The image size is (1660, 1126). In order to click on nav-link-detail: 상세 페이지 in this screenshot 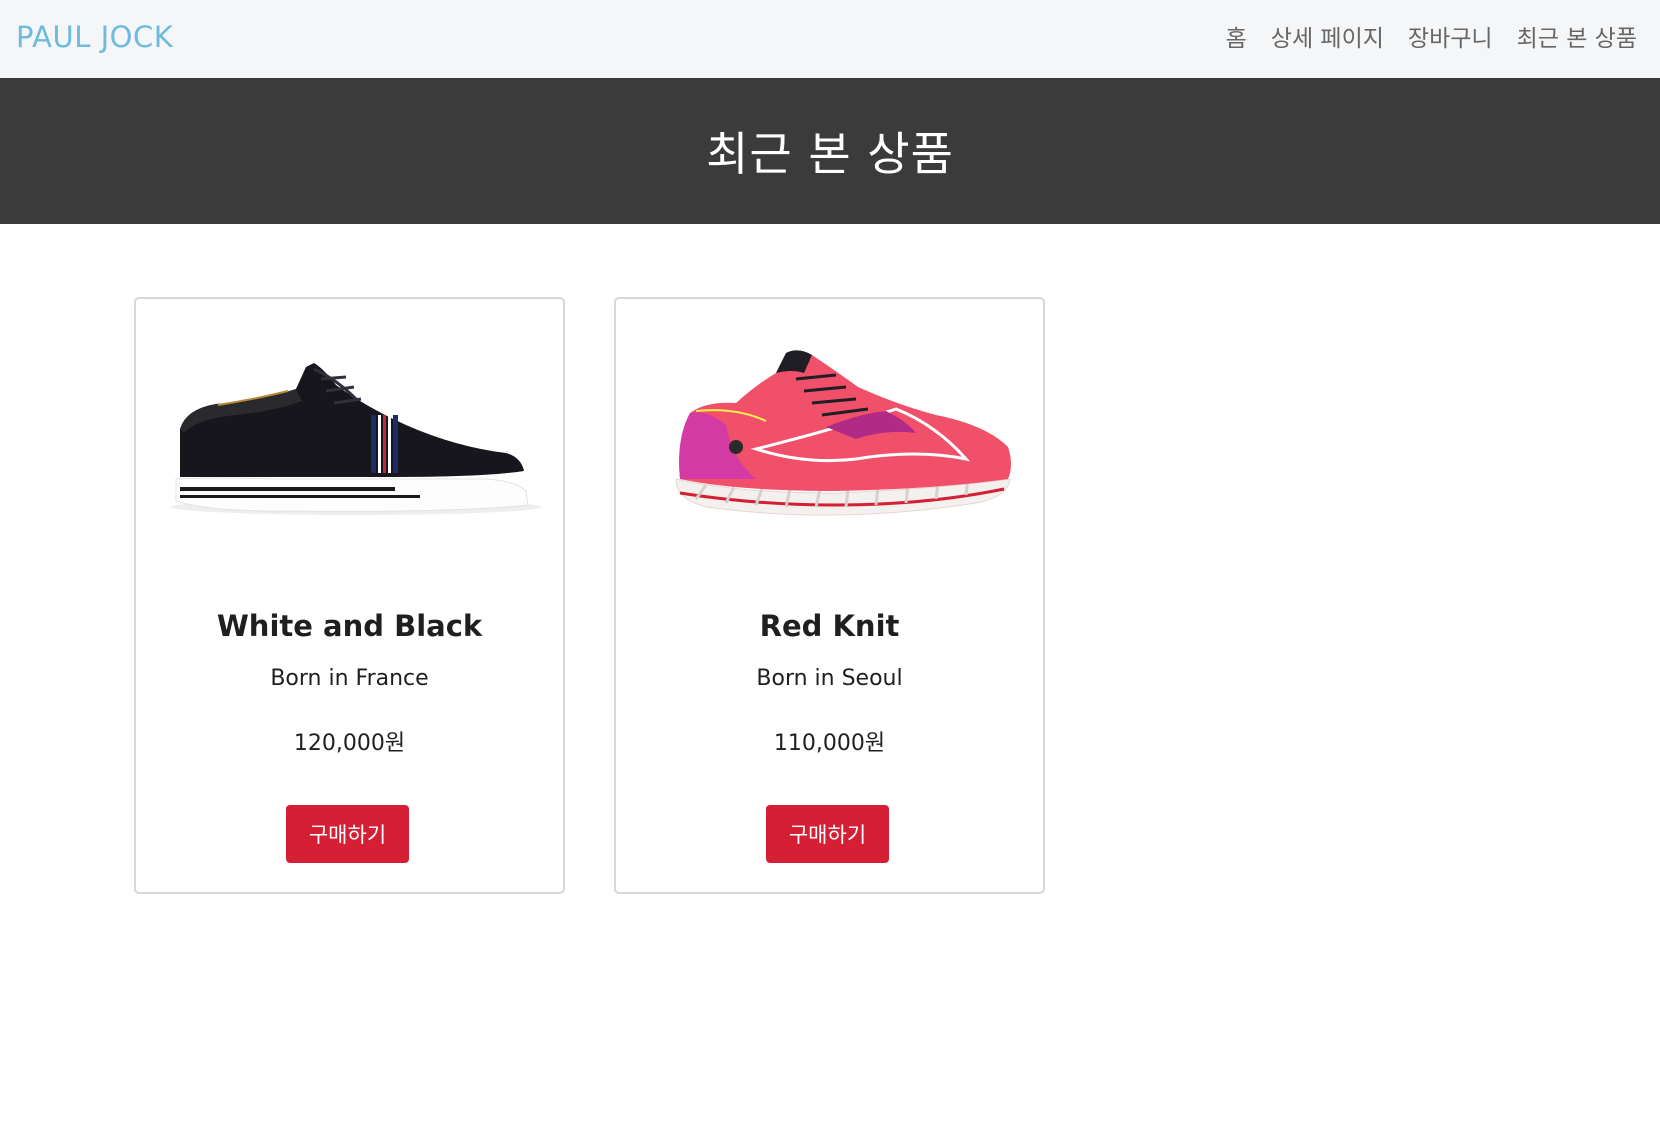, I will do `click(1327, 36)`.